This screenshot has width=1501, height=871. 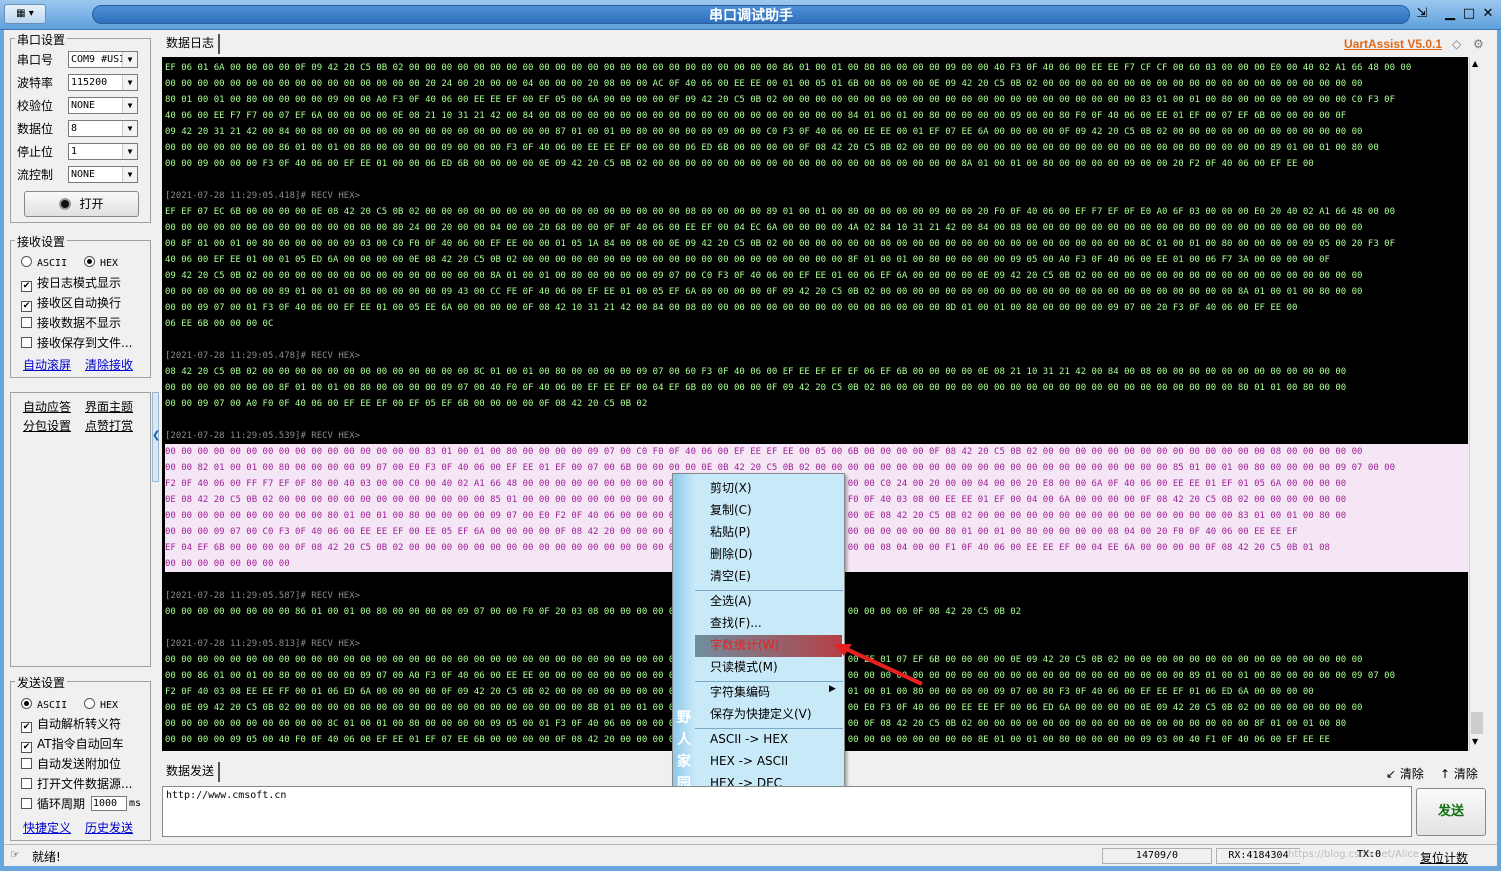 What do you see at coordinates (731, 601) in the screenshot?
I see `context-menu-item: 全选(A)` at bounding box center [731, 601].